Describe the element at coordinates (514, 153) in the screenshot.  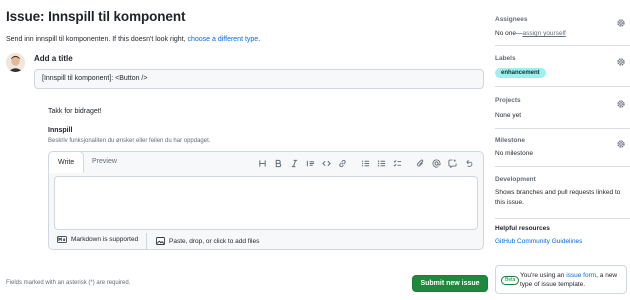
I see `milestone-value: No milestone` at that location.